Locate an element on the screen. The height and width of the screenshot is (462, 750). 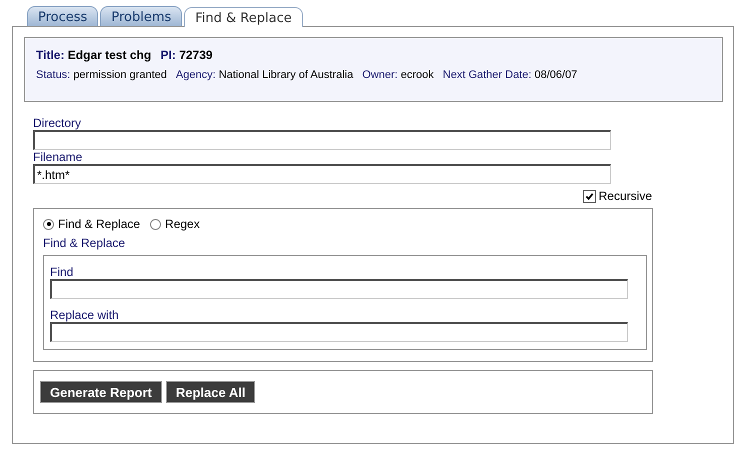
field-label: Find is located at coordinates (62, 272).